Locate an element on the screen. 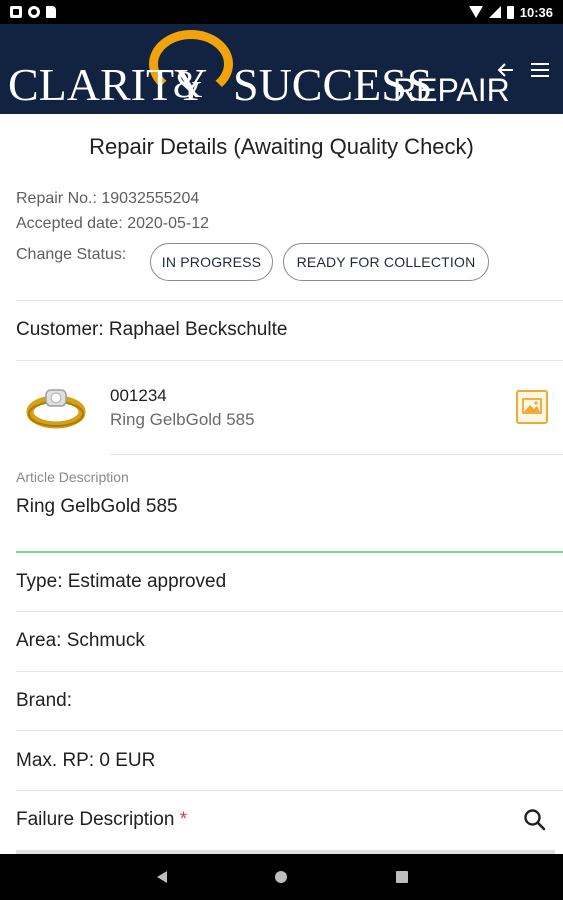  field-underline is located at coordinates (289, 552).